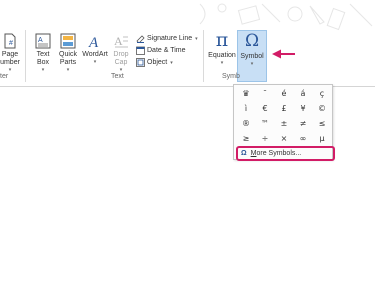 Image resolution: width=375 pixels, height=281 pixels. I want to click on pi-icon: π, so click(222, 40).